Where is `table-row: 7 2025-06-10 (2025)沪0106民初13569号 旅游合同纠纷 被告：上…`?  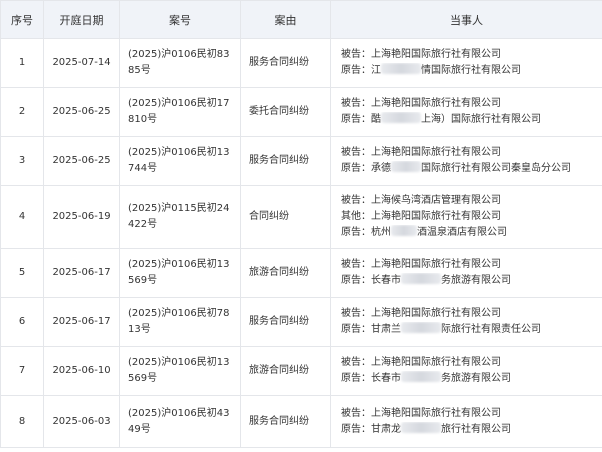
table-row: 7 2025-06-10 (2025)沪0106民初13569号 旅游合同纠纷 被告：上… is located at coordinates (301, 371).